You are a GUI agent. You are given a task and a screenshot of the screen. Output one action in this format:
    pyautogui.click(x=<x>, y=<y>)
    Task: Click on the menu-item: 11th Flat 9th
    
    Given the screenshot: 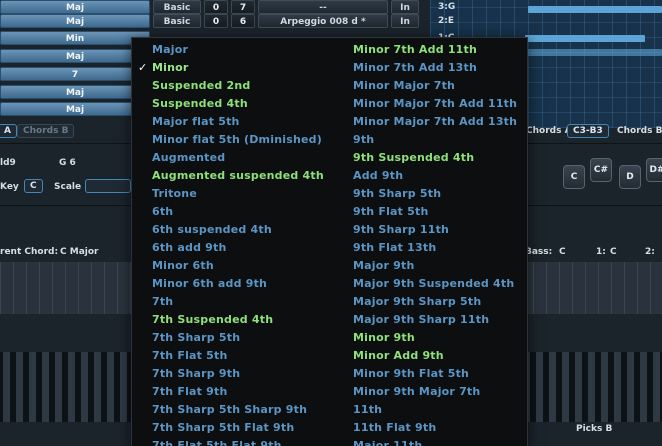 What is the action you would take?
    pyautogui.click(x=435, y=428)
    